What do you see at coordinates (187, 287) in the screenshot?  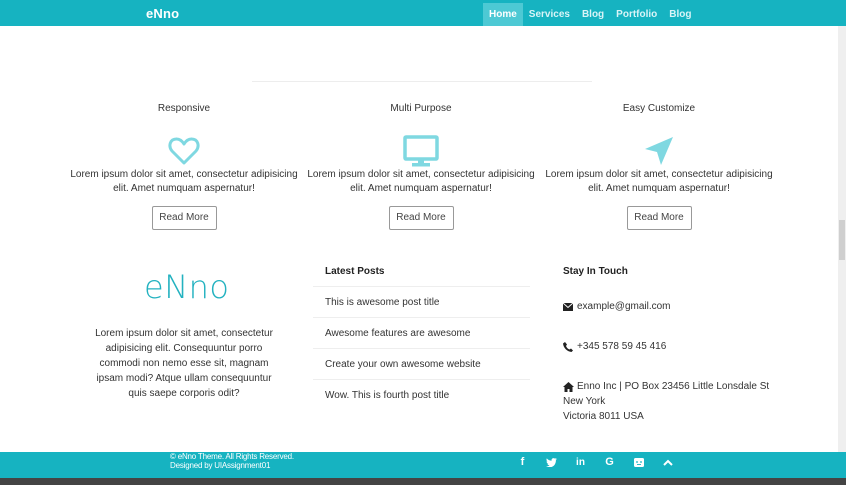 I see `footer-logo: eNno` at bounding box center [187, 287].